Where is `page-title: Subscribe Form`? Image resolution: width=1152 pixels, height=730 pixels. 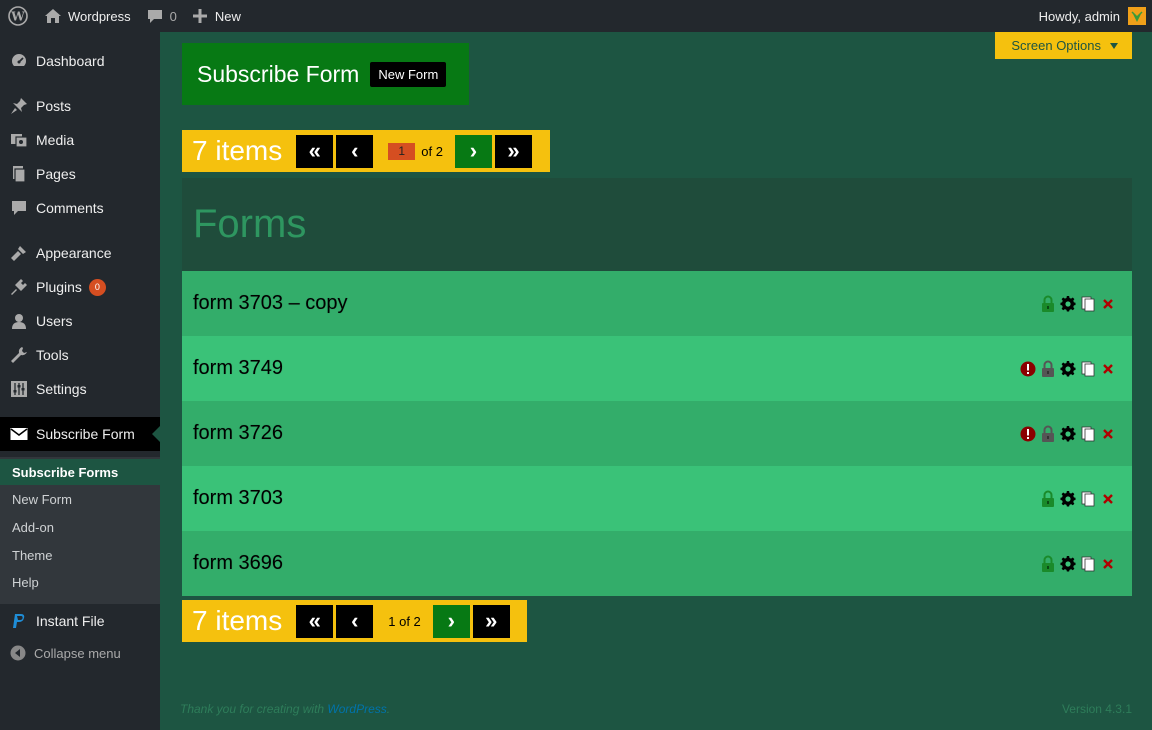
page-title: Subscribe Form is located at coordinates (278, 73).